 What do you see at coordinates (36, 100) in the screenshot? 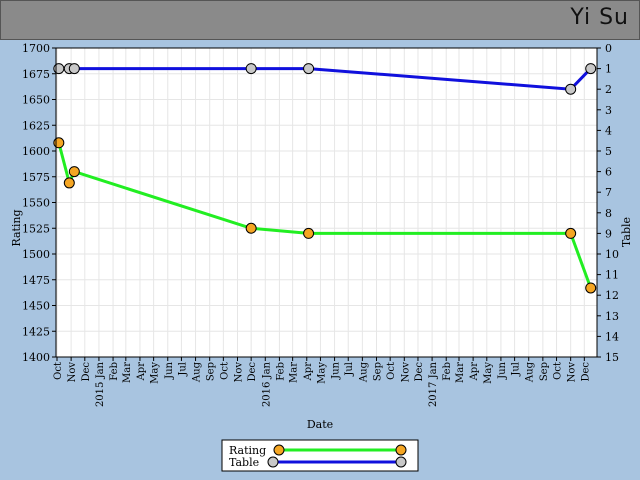
I see `y-tick-label: 1650` at bounding box center [36, 100].